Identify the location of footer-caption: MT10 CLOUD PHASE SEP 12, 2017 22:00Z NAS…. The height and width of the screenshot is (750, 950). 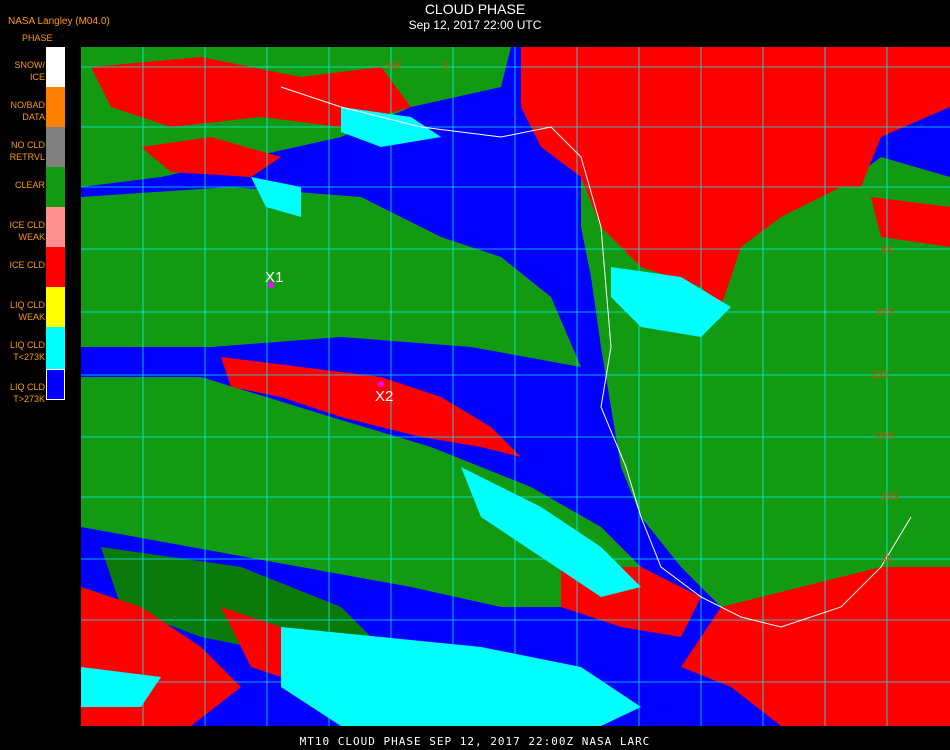
(475, 741).